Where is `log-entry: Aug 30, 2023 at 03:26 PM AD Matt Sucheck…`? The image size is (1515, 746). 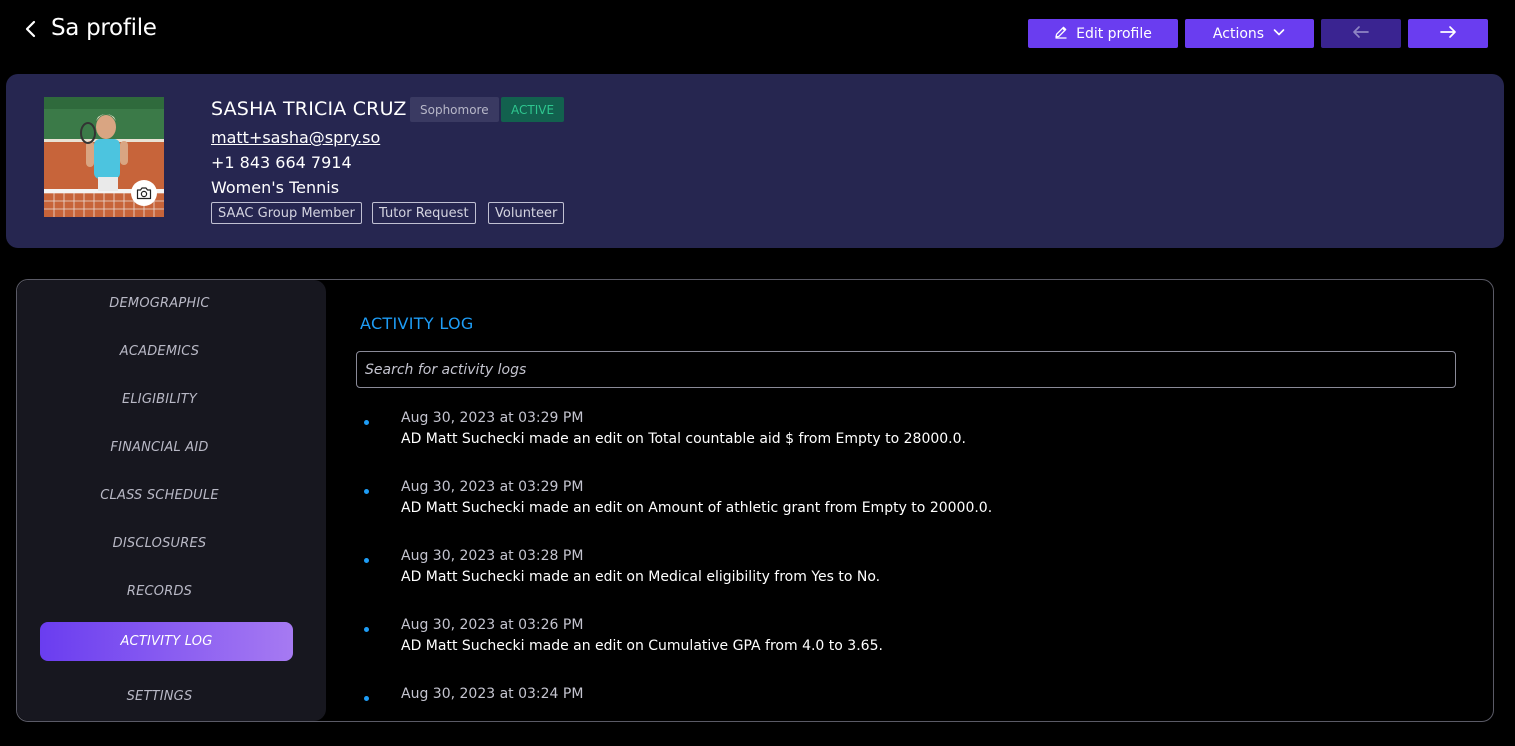
log-entry: Aug 30, 2023 at 03:26 PM AD Matt Sucheck… is located at coordinates (914, 642).